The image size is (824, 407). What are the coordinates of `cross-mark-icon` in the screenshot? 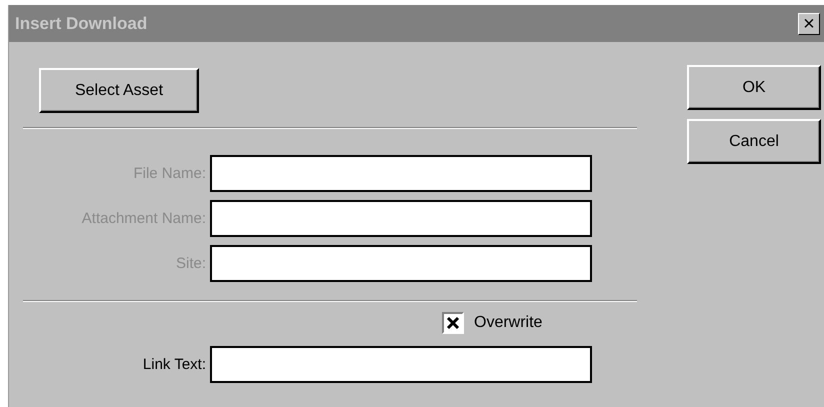 It's located at (453, 323).